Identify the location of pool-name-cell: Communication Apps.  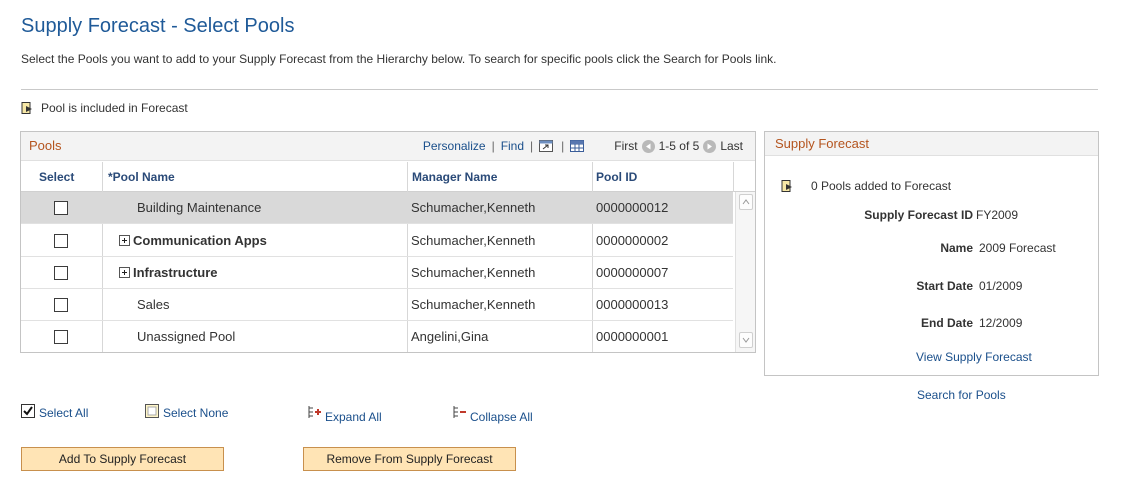
(193, 241).